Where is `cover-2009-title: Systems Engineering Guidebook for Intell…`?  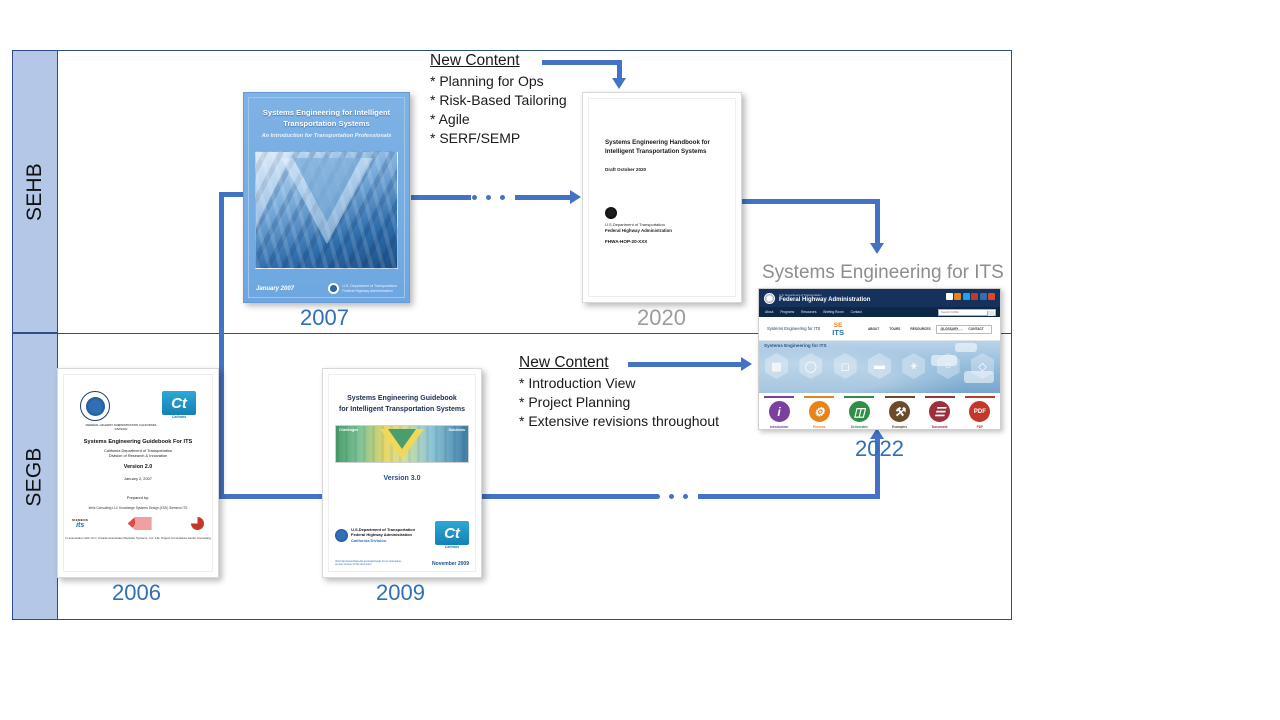
cover-2009-title: Systems Engineering Guidebook for Intell… is located at coordinates (402, 404).